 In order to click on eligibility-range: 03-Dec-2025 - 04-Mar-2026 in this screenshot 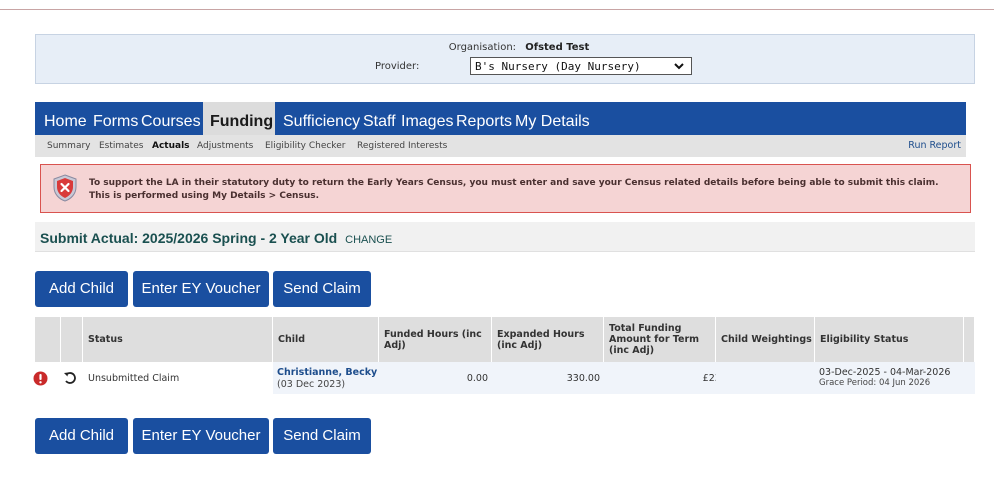, I will do `click(885, 372)`.